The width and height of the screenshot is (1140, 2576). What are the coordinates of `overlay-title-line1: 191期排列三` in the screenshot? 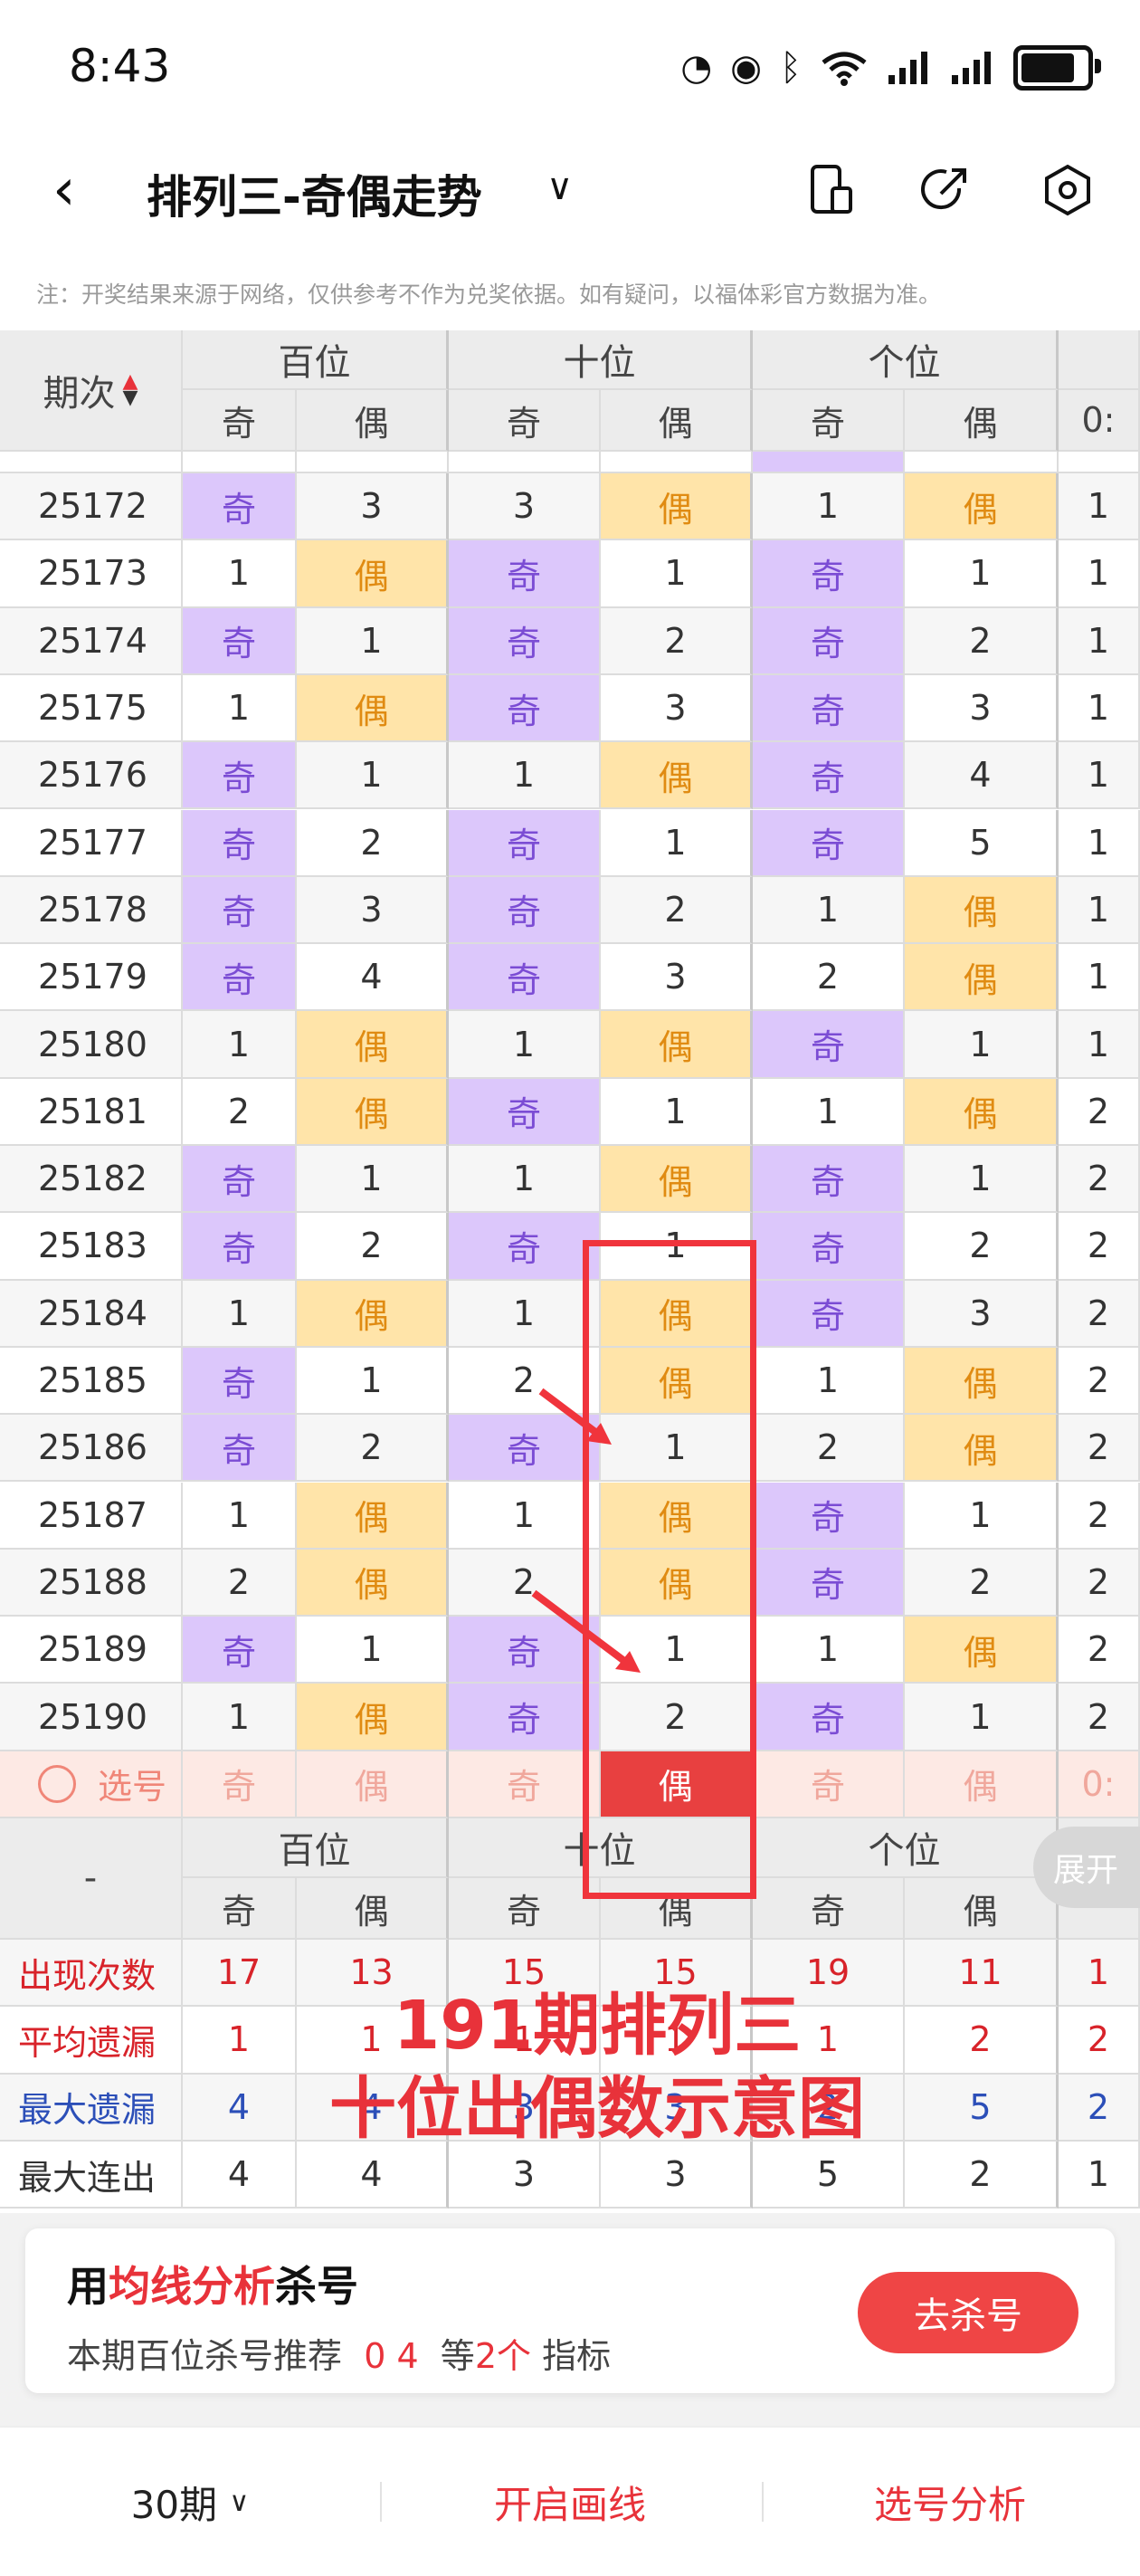 It's located at (597, 2026).